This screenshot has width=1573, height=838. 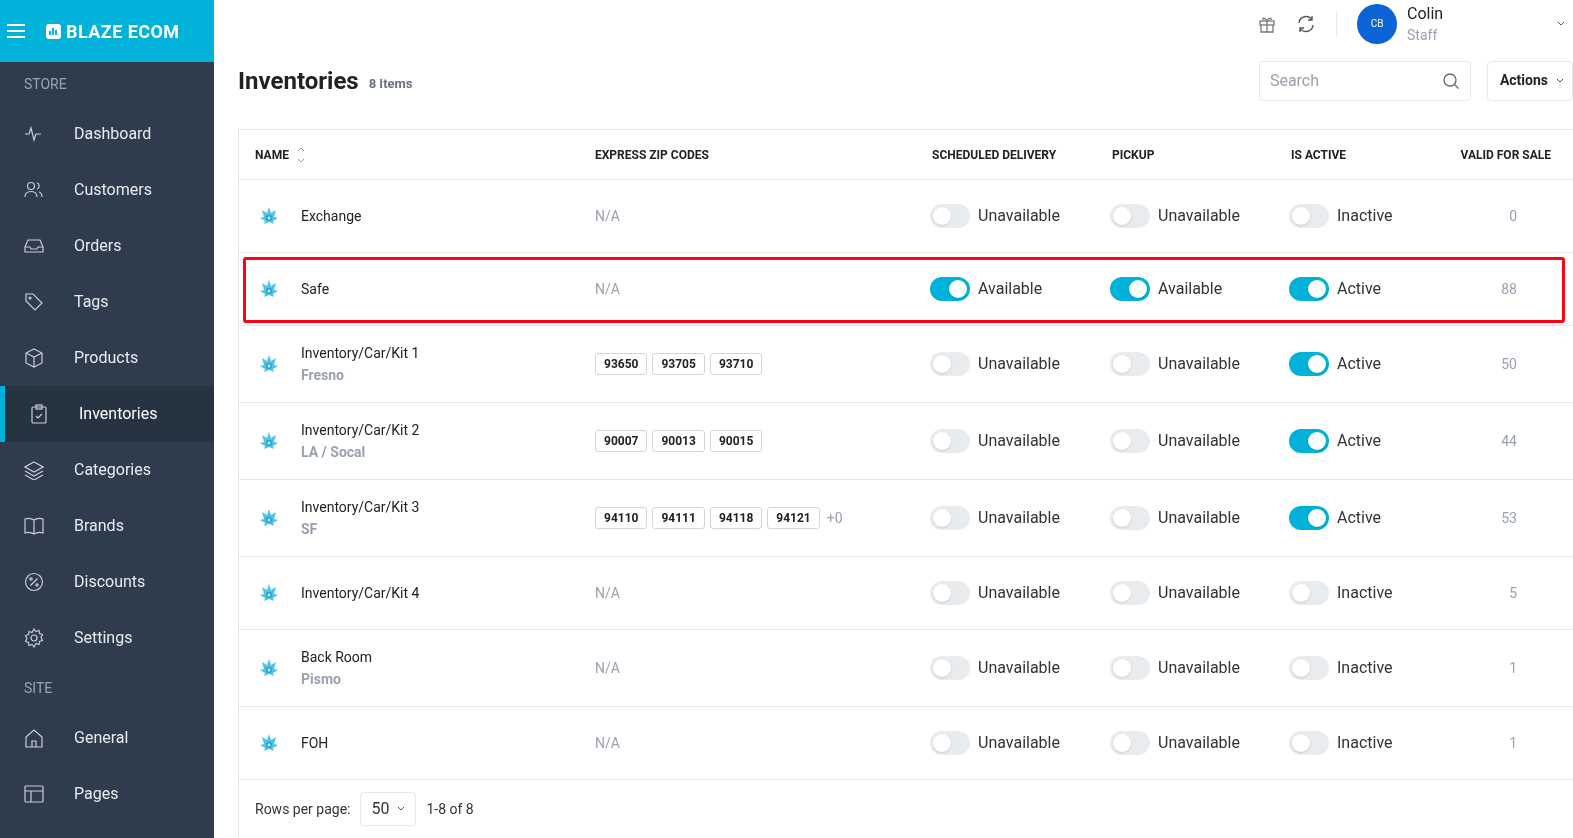 What do you see at coordinates (388, 809) in the screenshot?
I see `rows-per-page-select: 50` at bounding box center [388, 809].